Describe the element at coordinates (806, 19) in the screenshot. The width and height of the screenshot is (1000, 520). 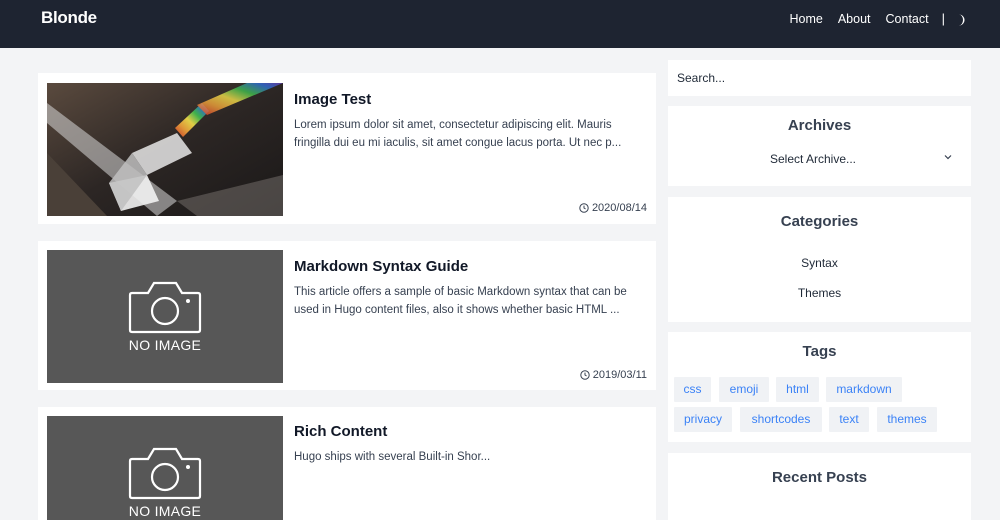
I see `nav-home: Home` at that location.